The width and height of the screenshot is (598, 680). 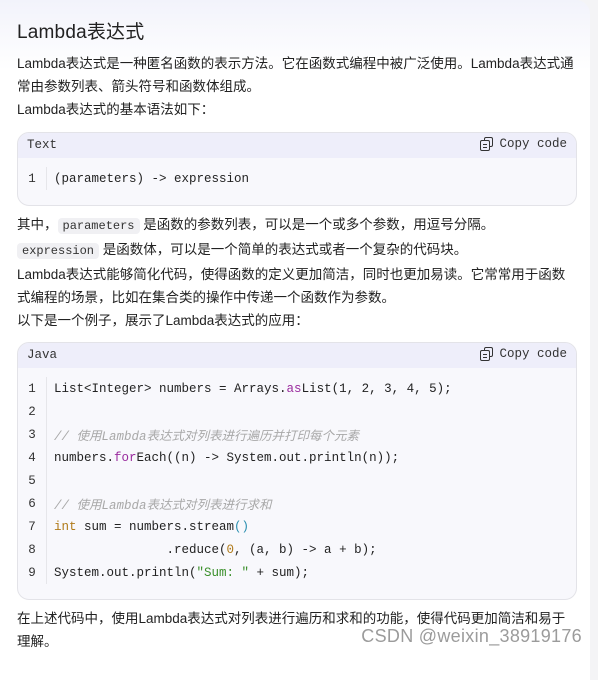 What do you see at coordinates (32, 411) in the screenshot?
I see `line-number: 2` at bounding box center [32, 411].